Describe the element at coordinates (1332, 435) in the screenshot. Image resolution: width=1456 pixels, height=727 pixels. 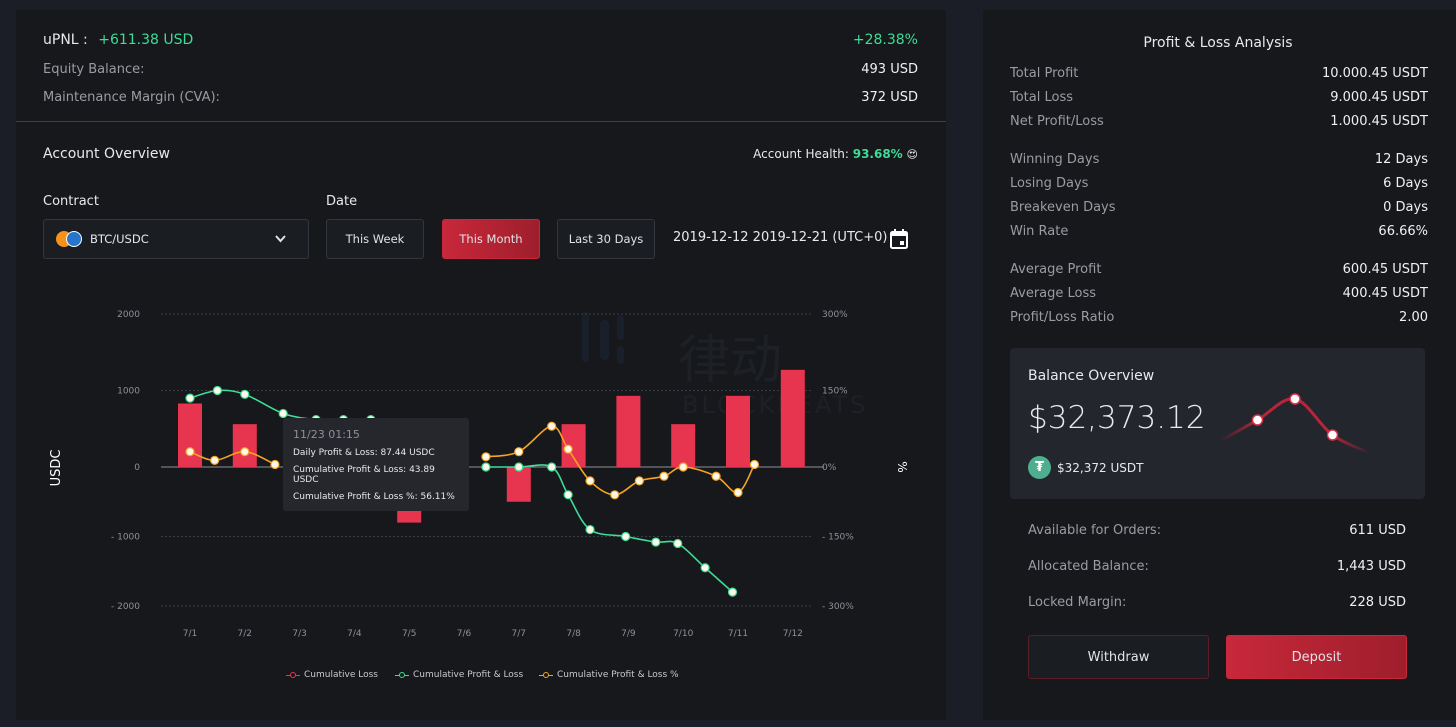
I see `sparkline-point` at that location.